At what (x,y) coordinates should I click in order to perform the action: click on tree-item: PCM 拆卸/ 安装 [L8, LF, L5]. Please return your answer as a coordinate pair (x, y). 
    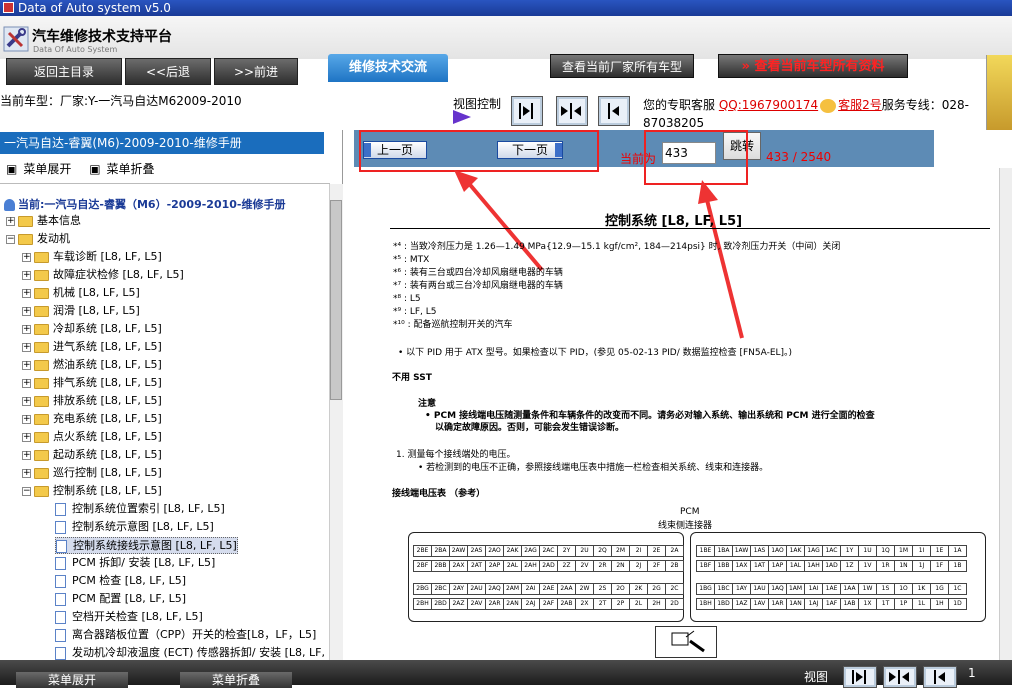
    Looking at the image, I should click on (135, 563).